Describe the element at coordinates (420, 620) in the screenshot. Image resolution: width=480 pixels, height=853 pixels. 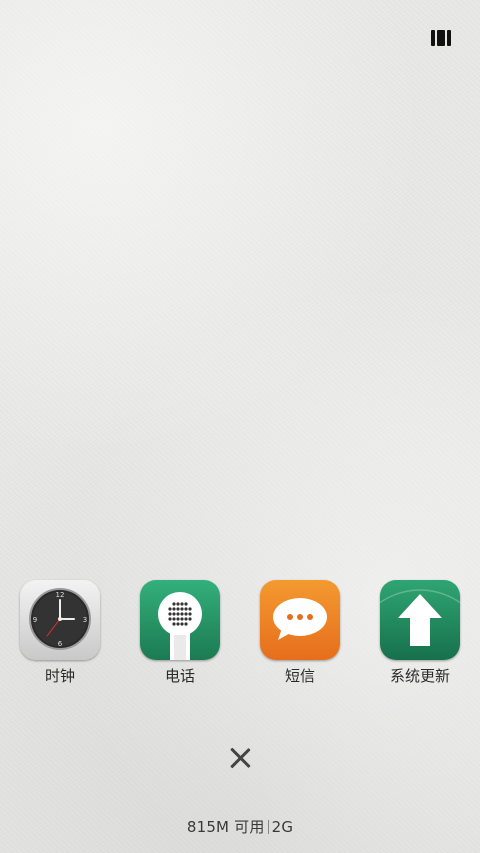
I see `update-icon` at that location.